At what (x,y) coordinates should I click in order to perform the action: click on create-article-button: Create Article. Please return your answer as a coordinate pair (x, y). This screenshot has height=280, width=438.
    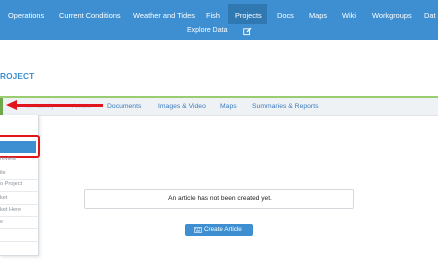
    Looking at the image, I should click on (219, 230).